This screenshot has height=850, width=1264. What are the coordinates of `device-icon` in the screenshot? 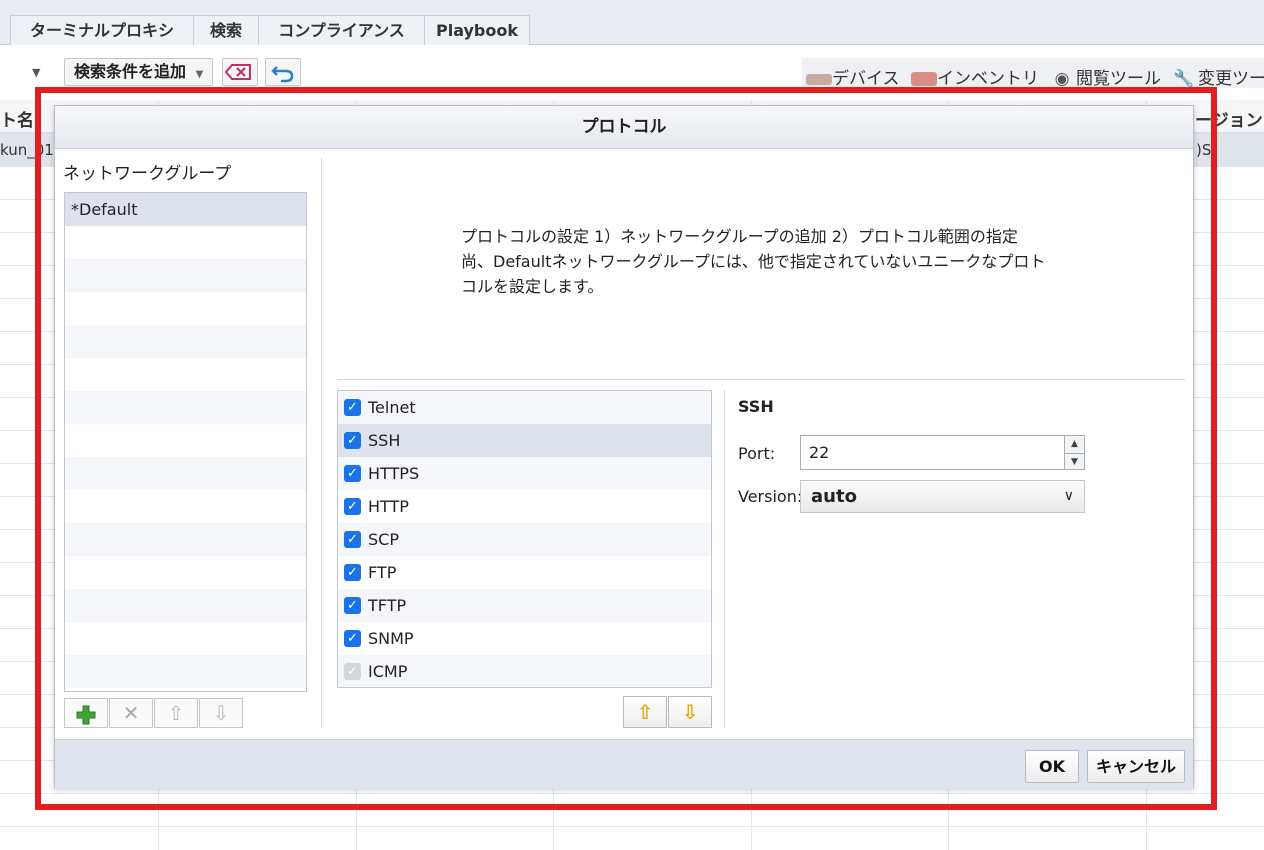 It's located at (819, 79).